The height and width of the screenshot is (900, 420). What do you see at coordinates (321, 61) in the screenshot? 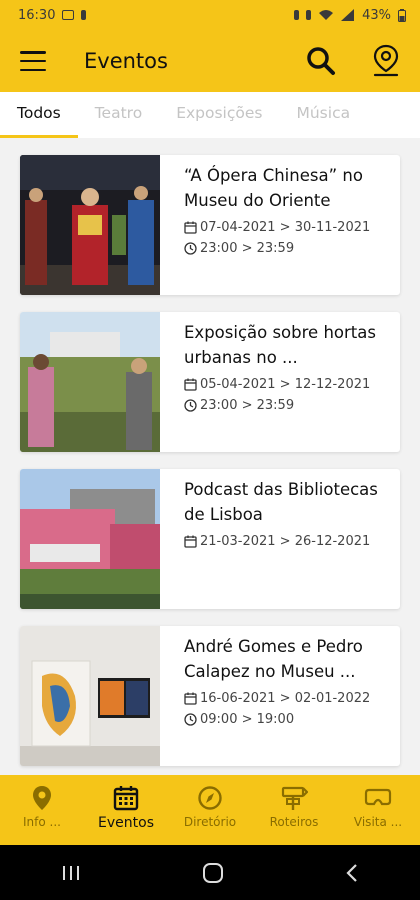
I see `search-icon` at bounding box center [321, 61].